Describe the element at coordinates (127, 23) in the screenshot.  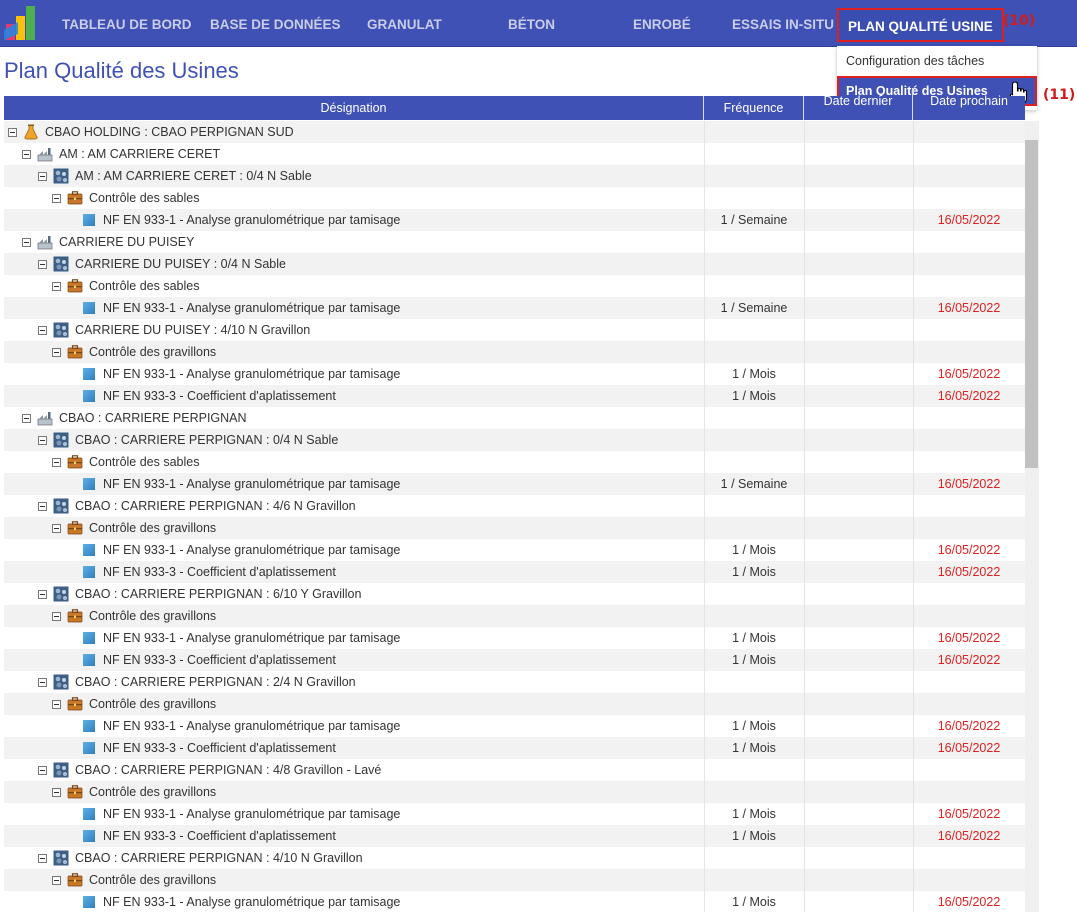
I see `nav-tableau-de-bord: TABLEAU DE BORD` at that location.